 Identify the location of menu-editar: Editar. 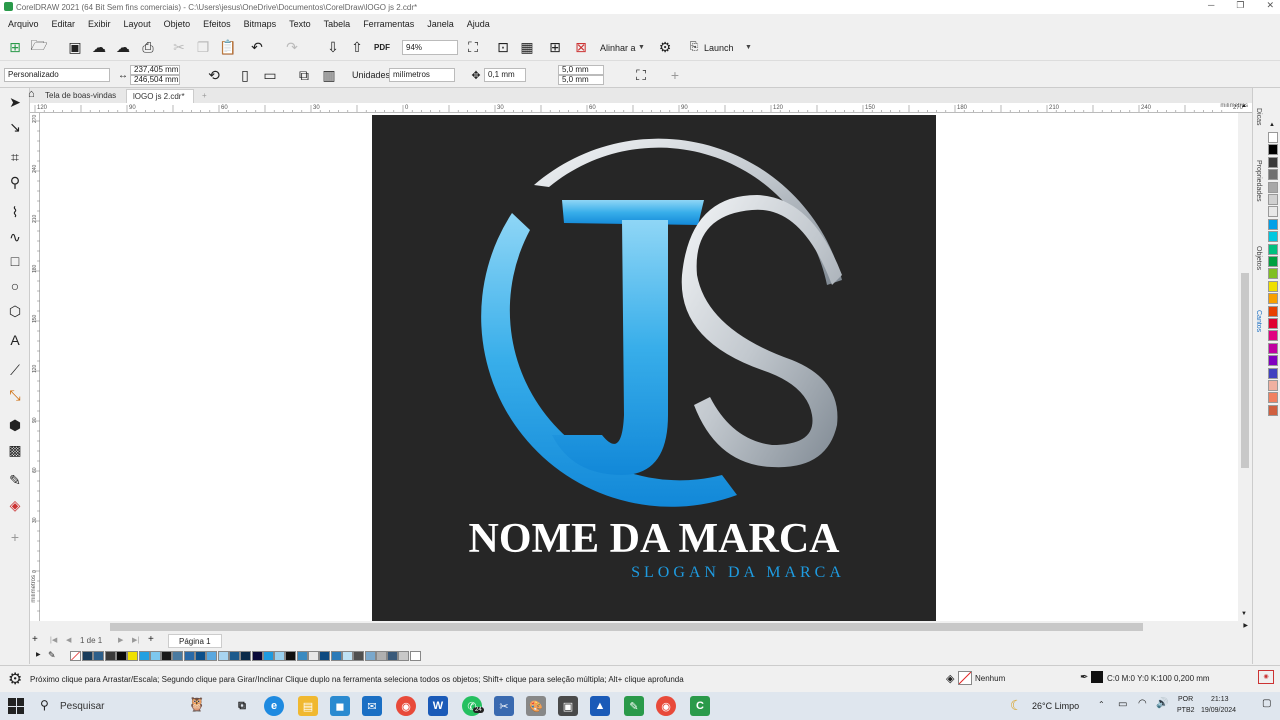
(64, 24).